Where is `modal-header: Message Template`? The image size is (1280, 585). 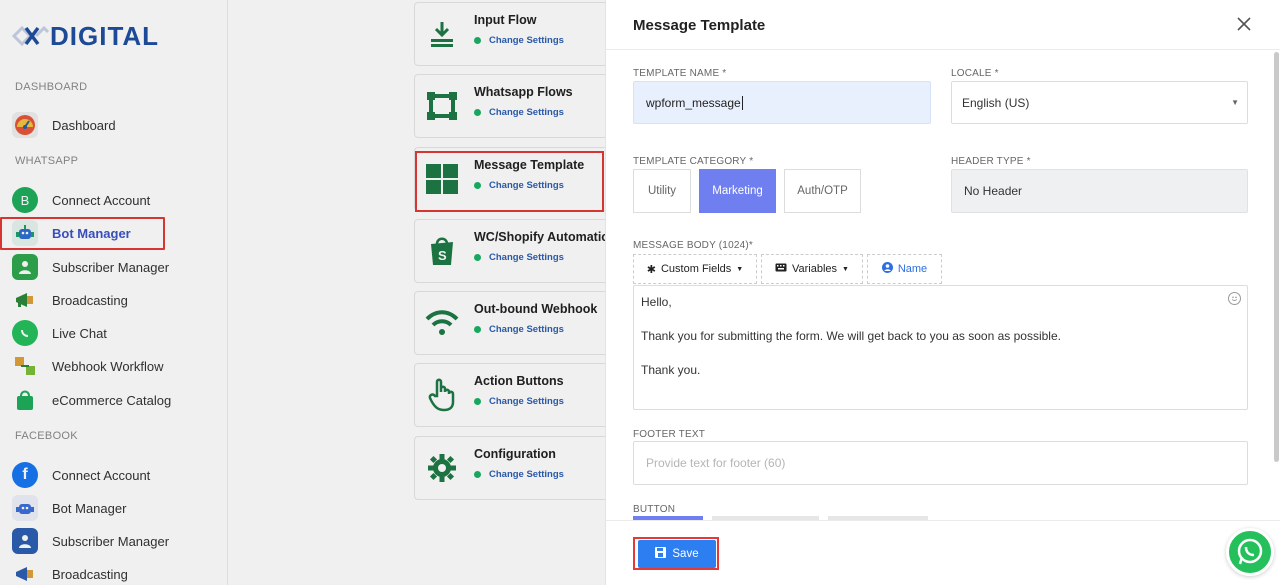
modal-header: Message Template is located at coordinates (943, 25).